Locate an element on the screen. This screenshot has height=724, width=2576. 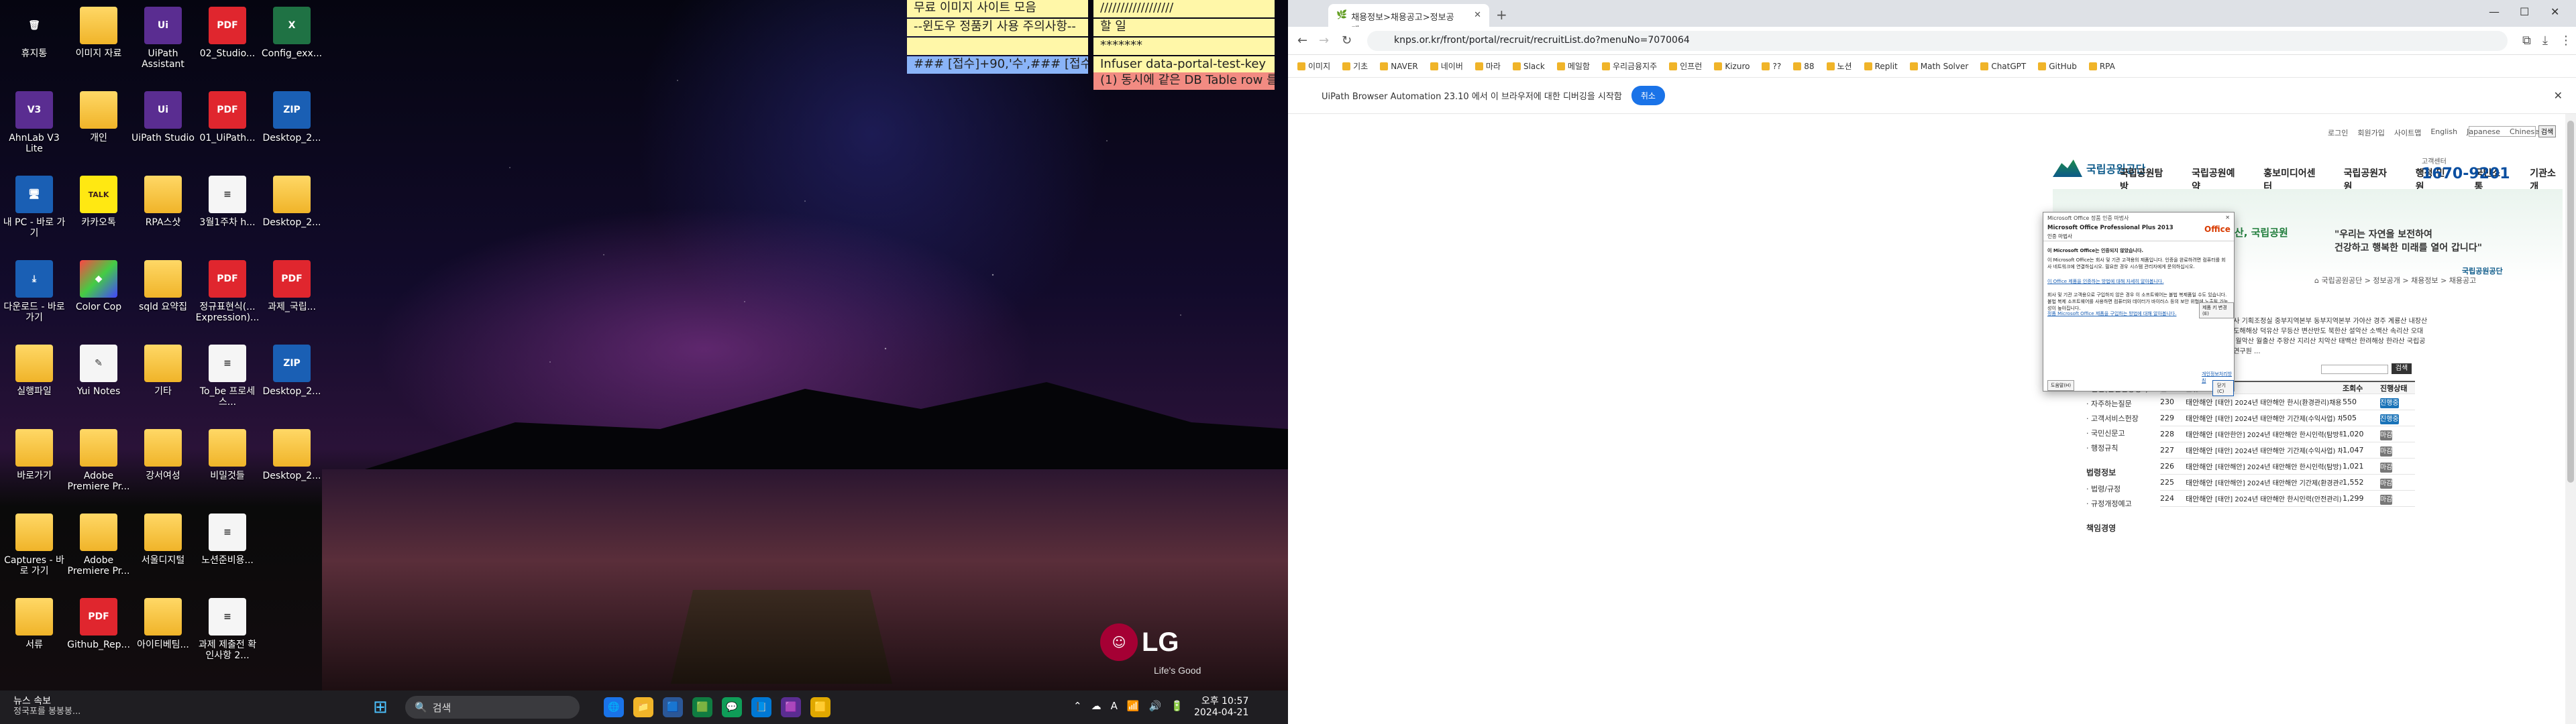
desktop-icon-folder: 서류 is located at coordinates (34, 633).